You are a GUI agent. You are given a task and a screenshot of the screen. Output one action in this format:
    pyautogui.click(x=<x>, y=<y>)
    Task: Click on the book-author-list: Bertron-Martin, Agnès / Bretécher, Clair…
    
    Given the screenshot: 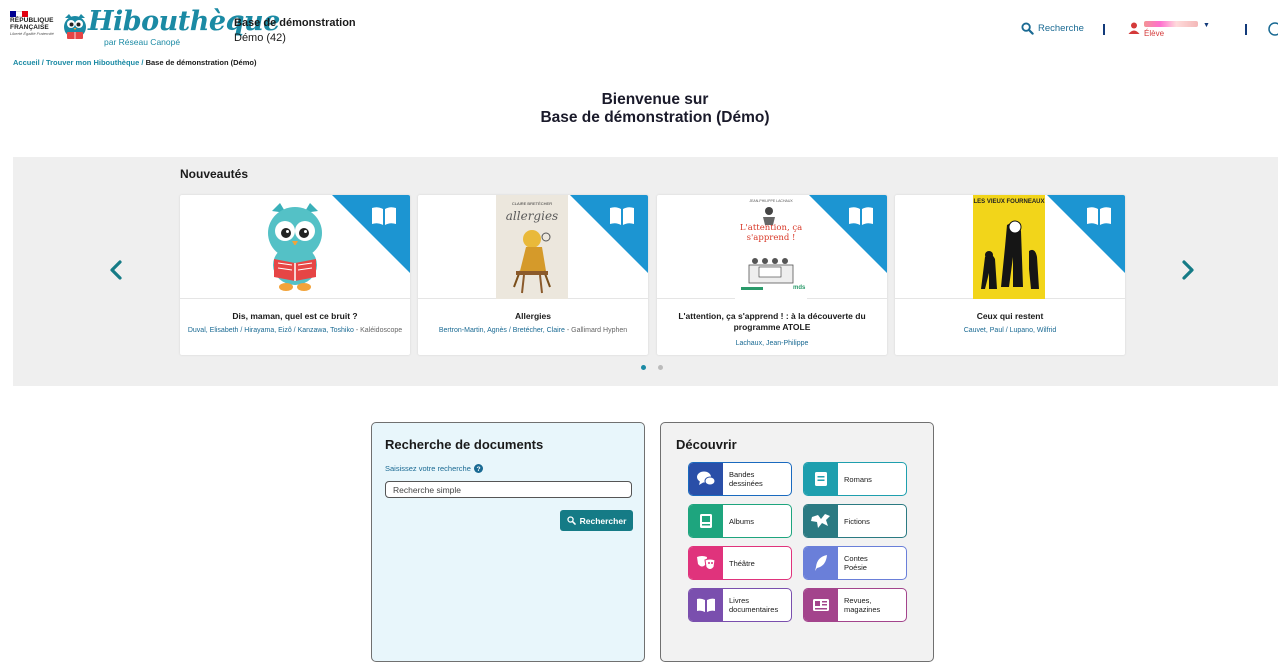 What is the action you would take?
    pyautogui.click(x=502, y=330)
    